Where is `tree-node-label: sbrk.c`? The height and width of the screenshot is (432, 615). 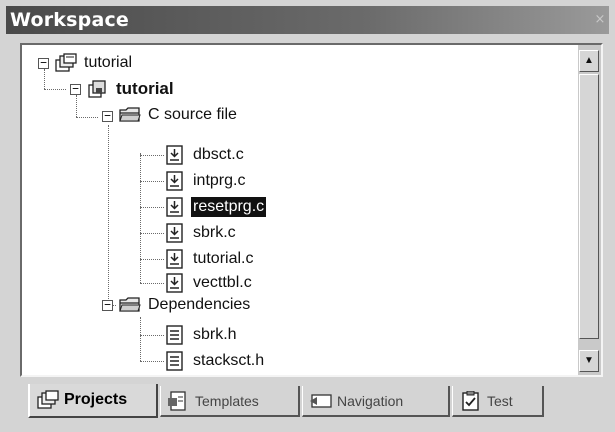
tree-node-label: sbrk.c is located at coordinates (214, 232).